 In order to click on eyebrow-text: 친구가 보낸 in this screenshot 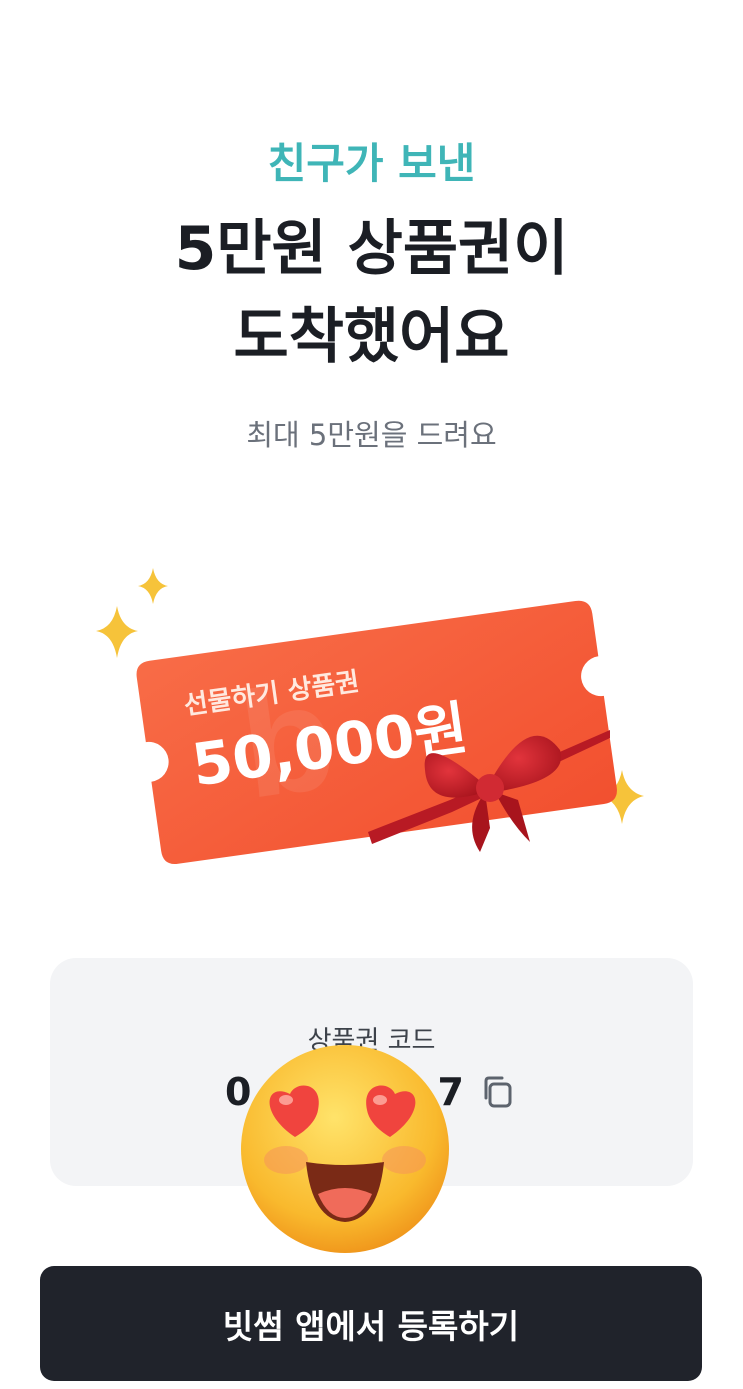, I will do `click(371, 163)`.